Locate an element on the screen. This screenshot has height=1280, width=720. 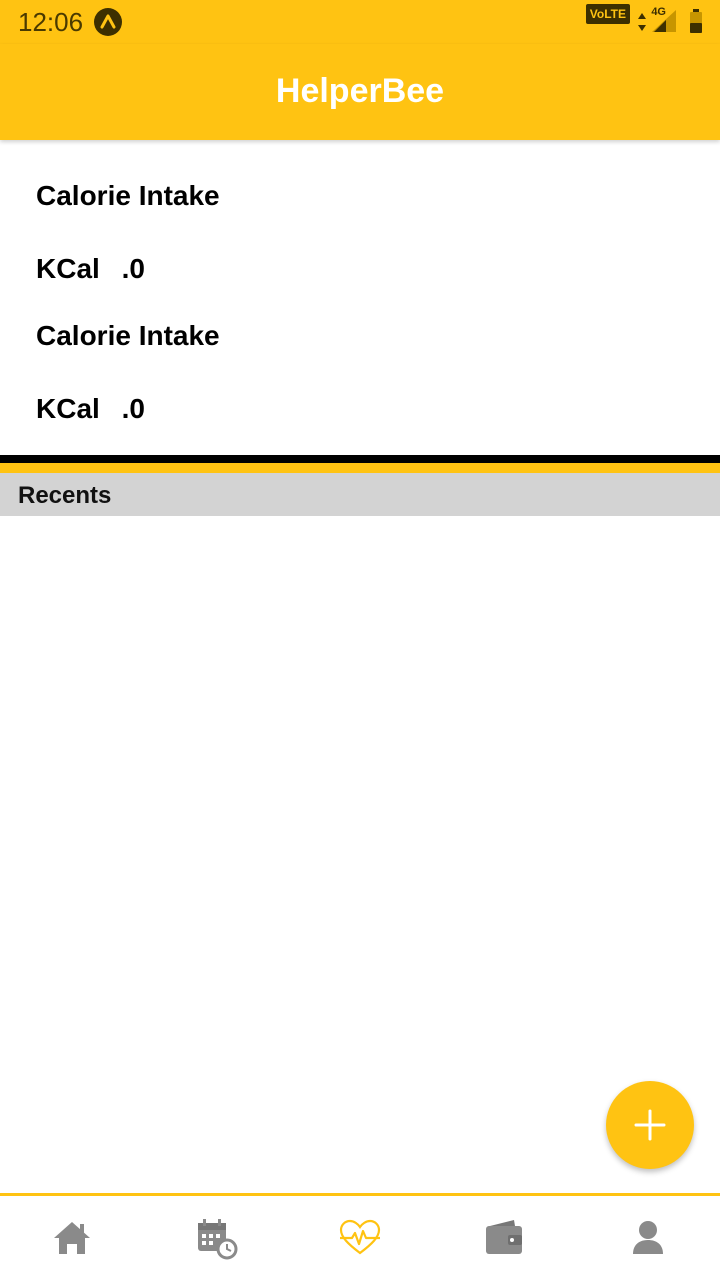
volte-icon: VoLTE is located at coordinates (607, 14).